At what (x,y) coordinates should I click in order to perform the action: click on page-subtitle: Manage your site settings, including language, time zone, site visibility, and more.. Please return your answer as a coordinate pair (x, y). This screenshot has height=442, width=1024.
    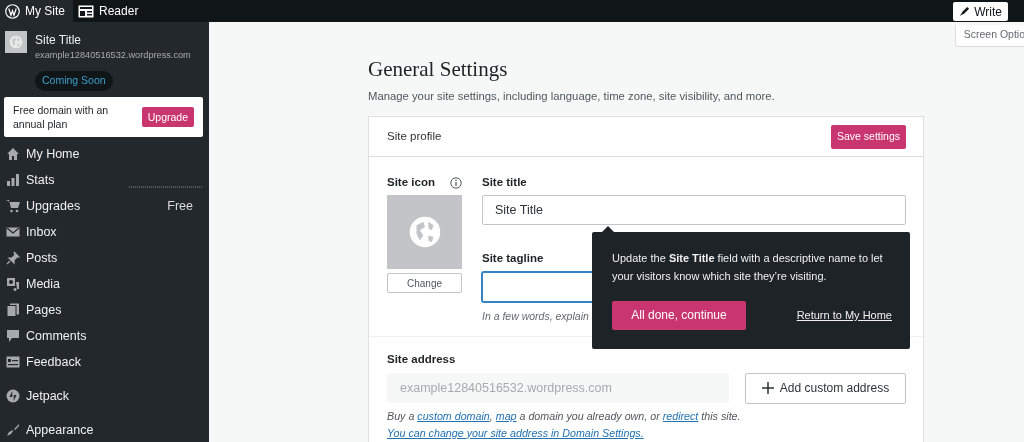
    Looking at the image, I should click on (572, 97).